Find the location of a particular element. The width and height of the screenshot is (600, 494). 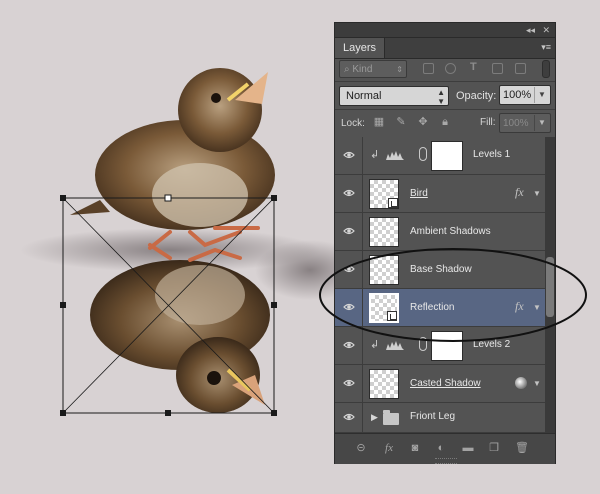

layers-bottom-toolbar: ⊝ fx ◙ ◐ ▬ ❐ 🗑︎ is located at coordinates (445, 448).